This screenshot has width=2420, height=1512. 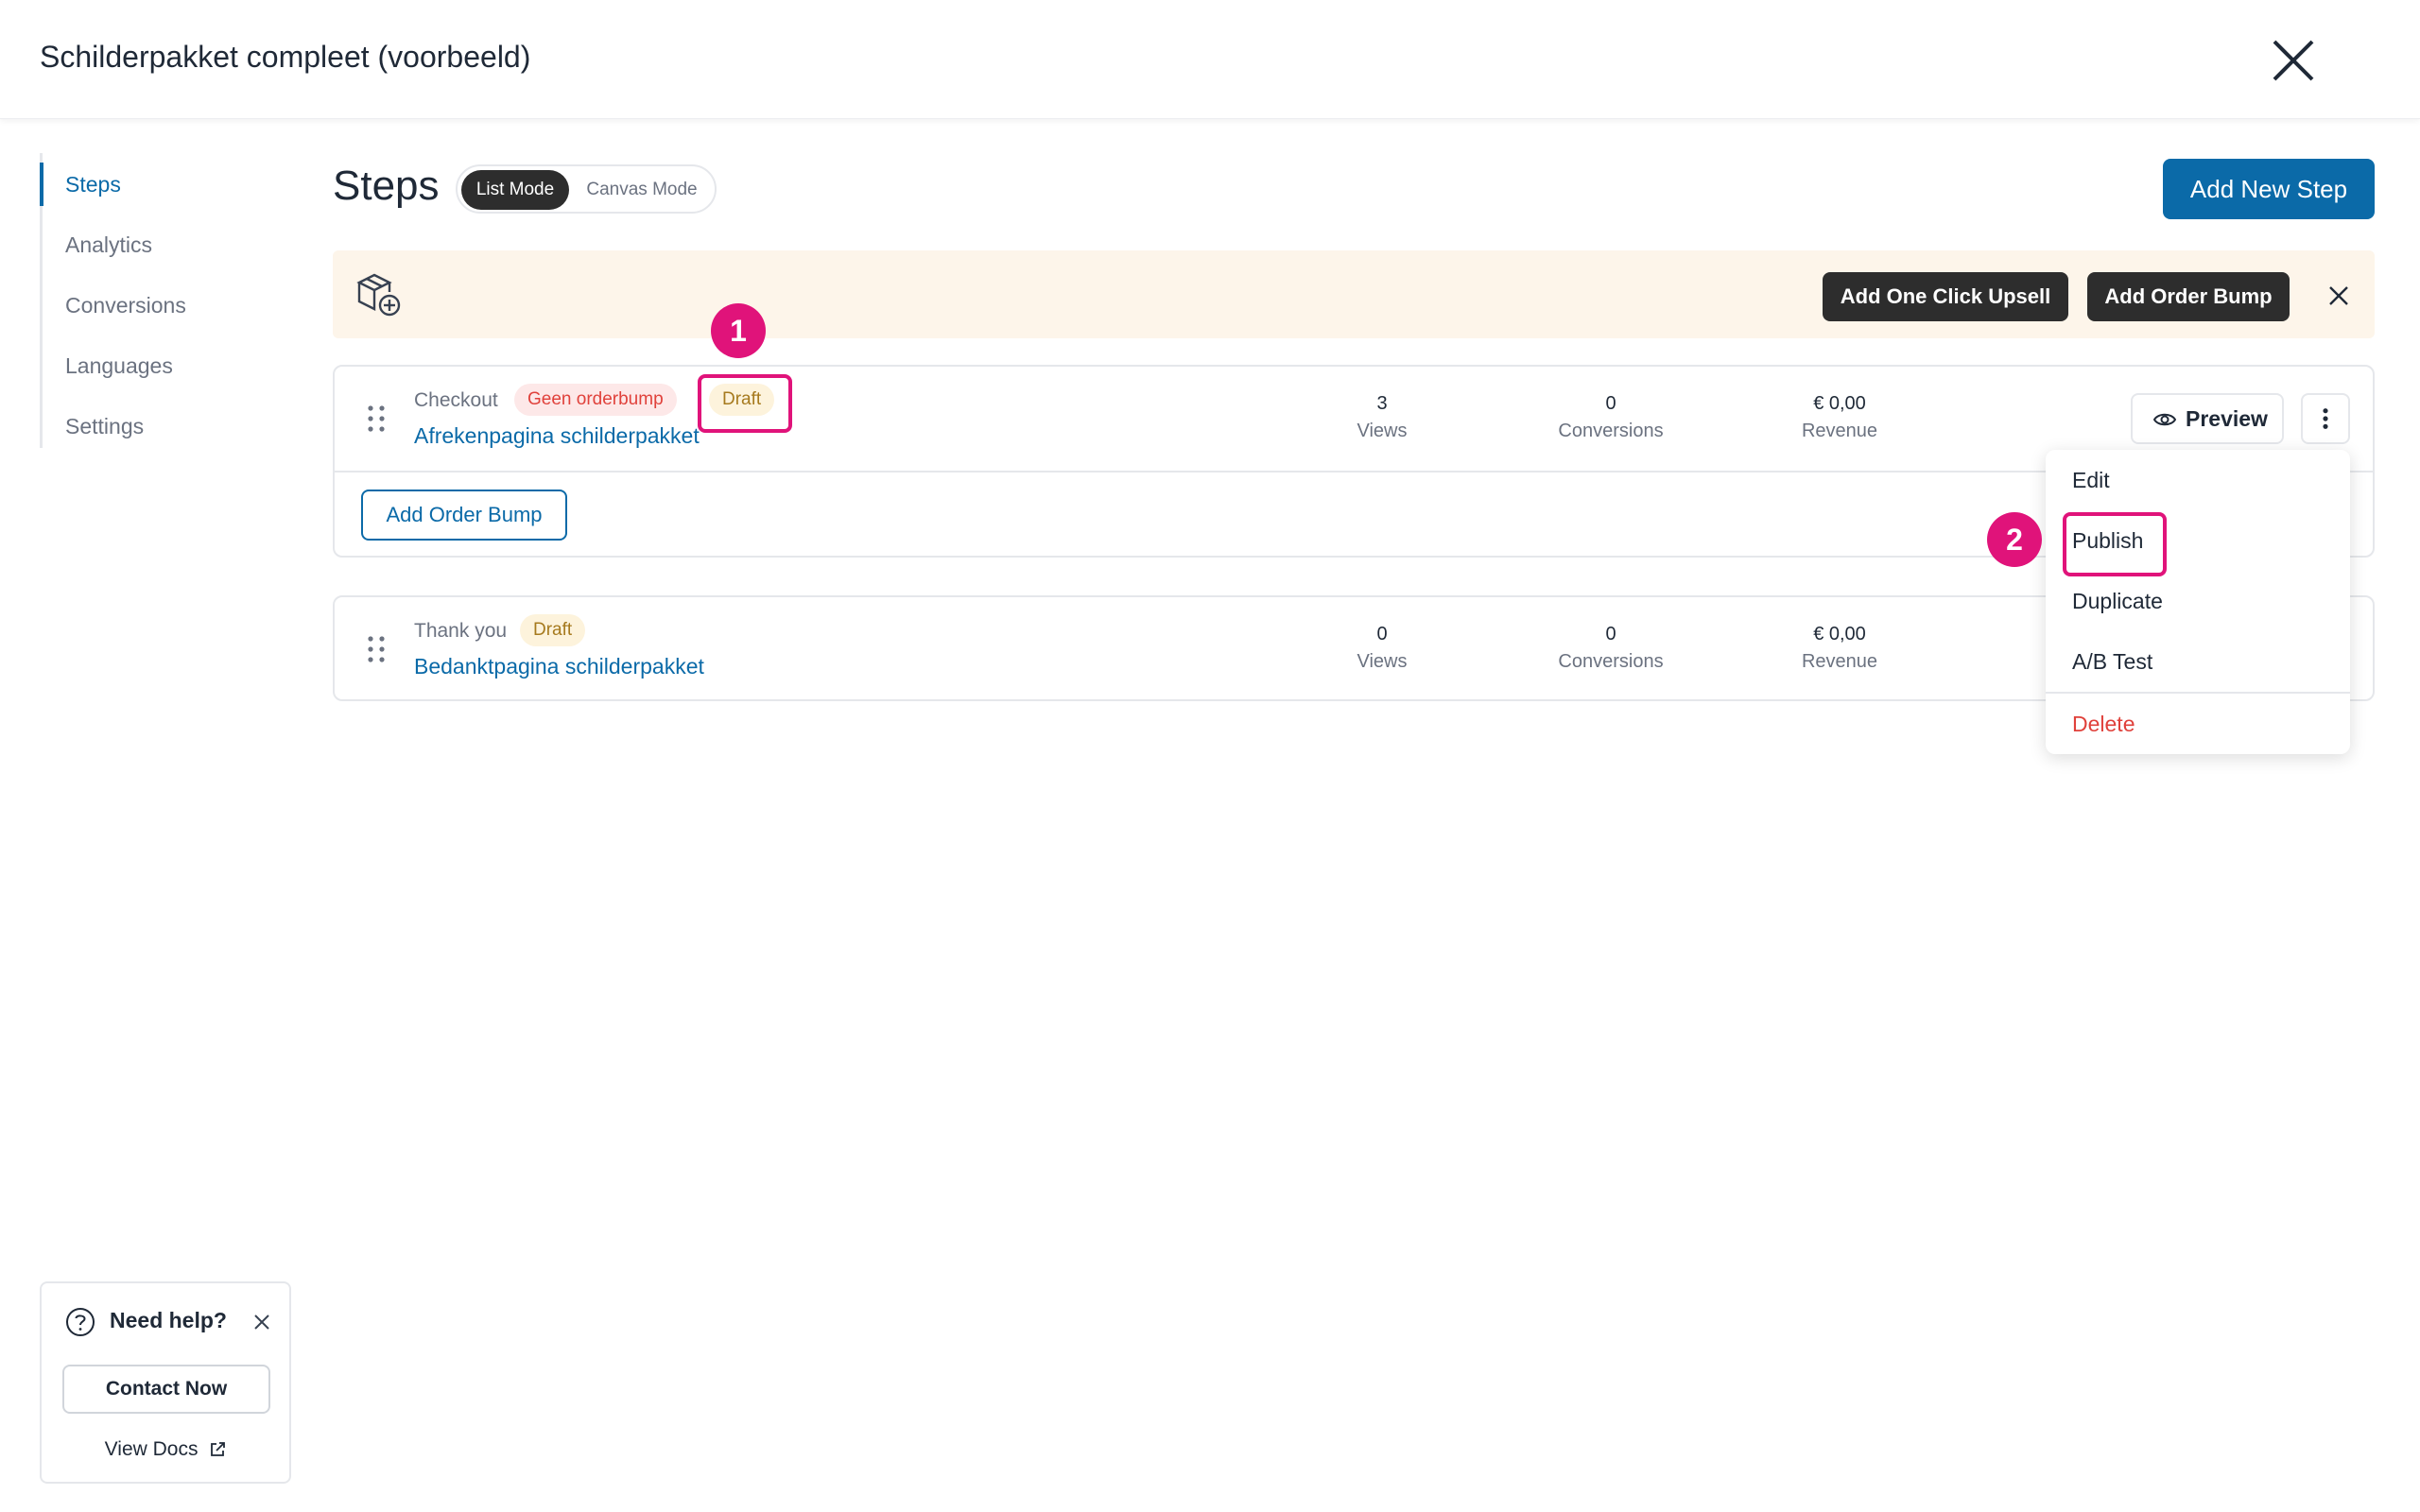 I want to click on step-name-link: Afrekenpagina schilderpakket, so click(x=557, y=436).